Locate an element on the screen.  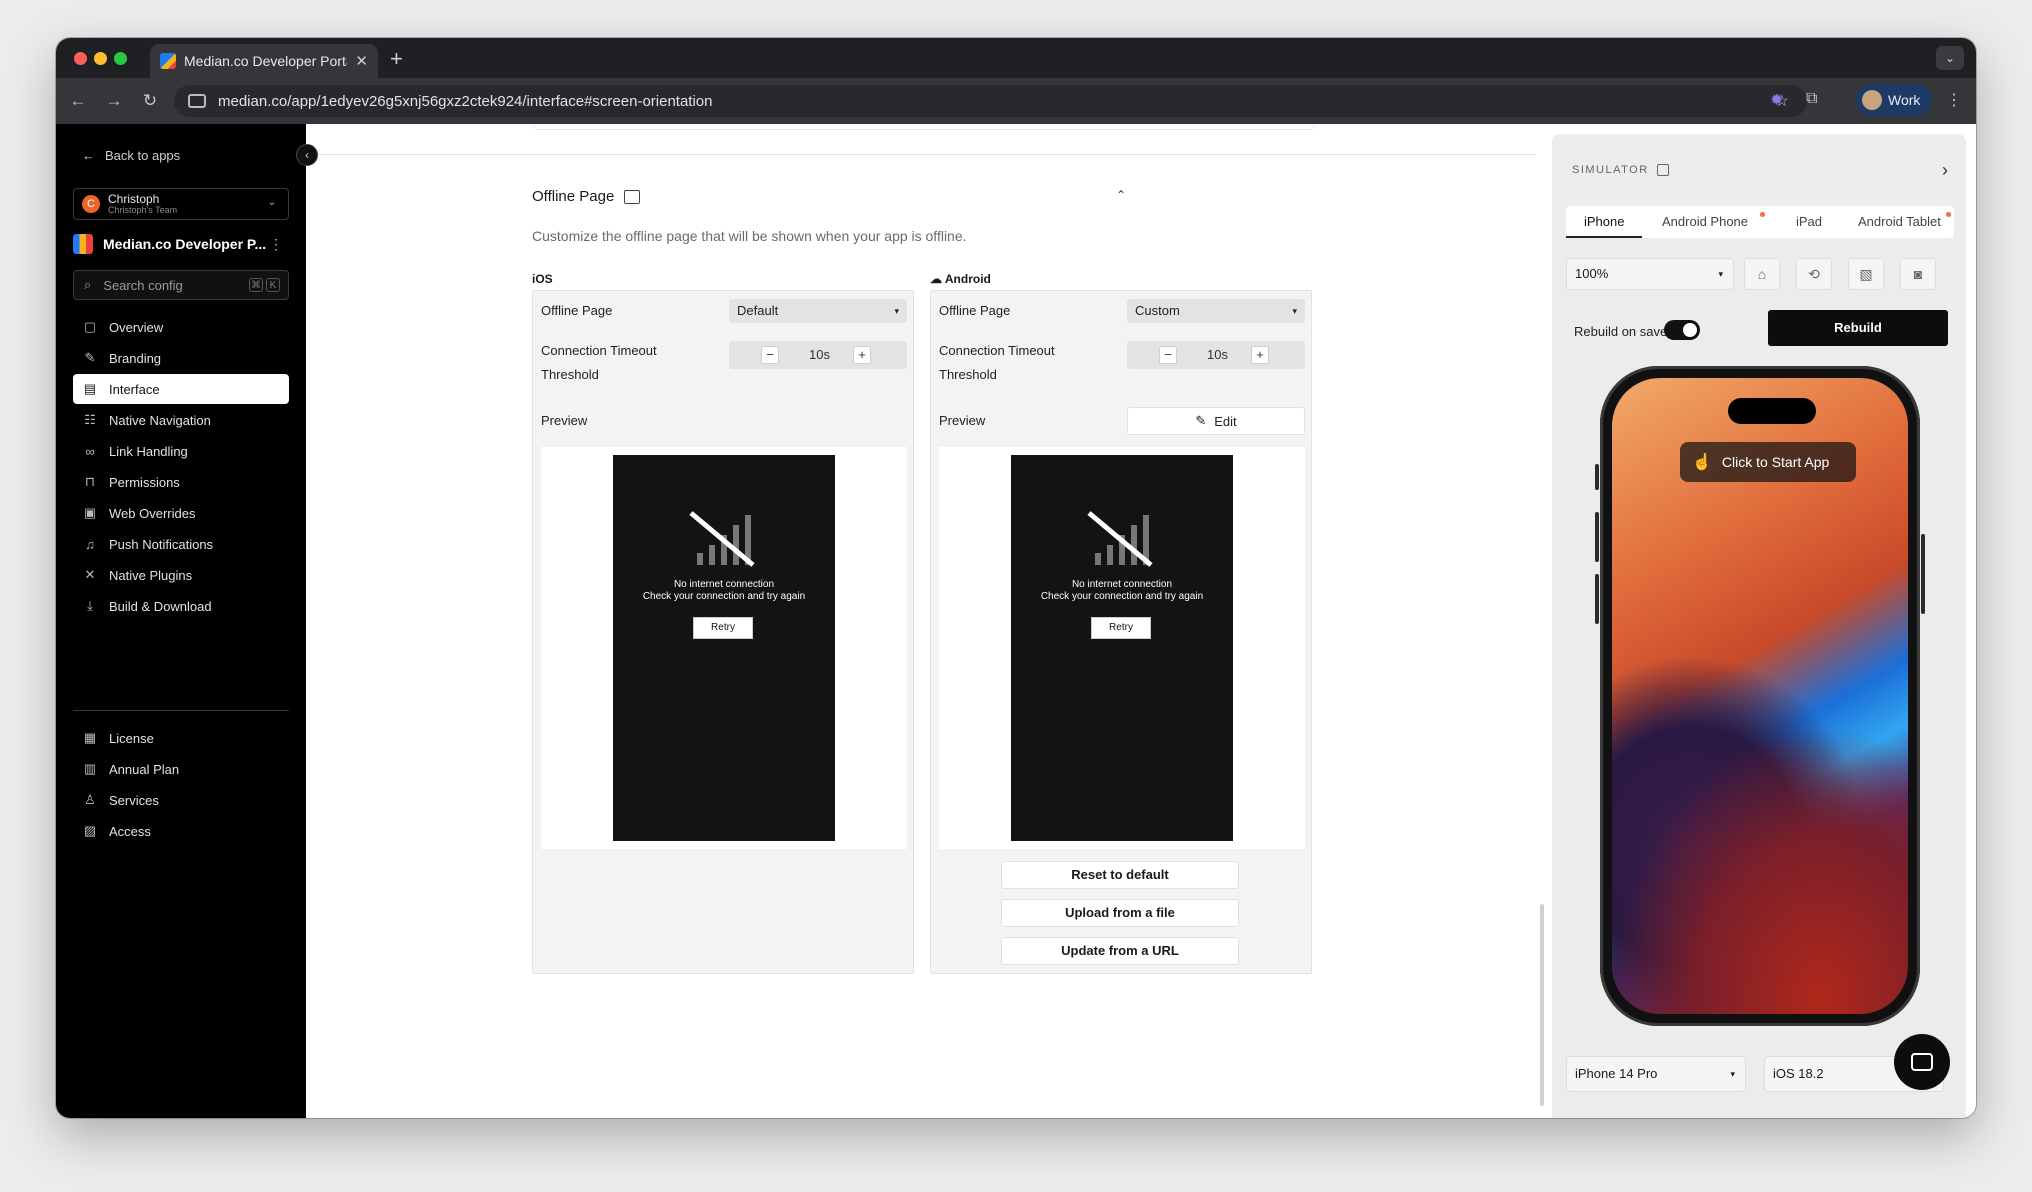
extensions-puzzle-icon: ⧉ is located at coordinates (1811, 99).